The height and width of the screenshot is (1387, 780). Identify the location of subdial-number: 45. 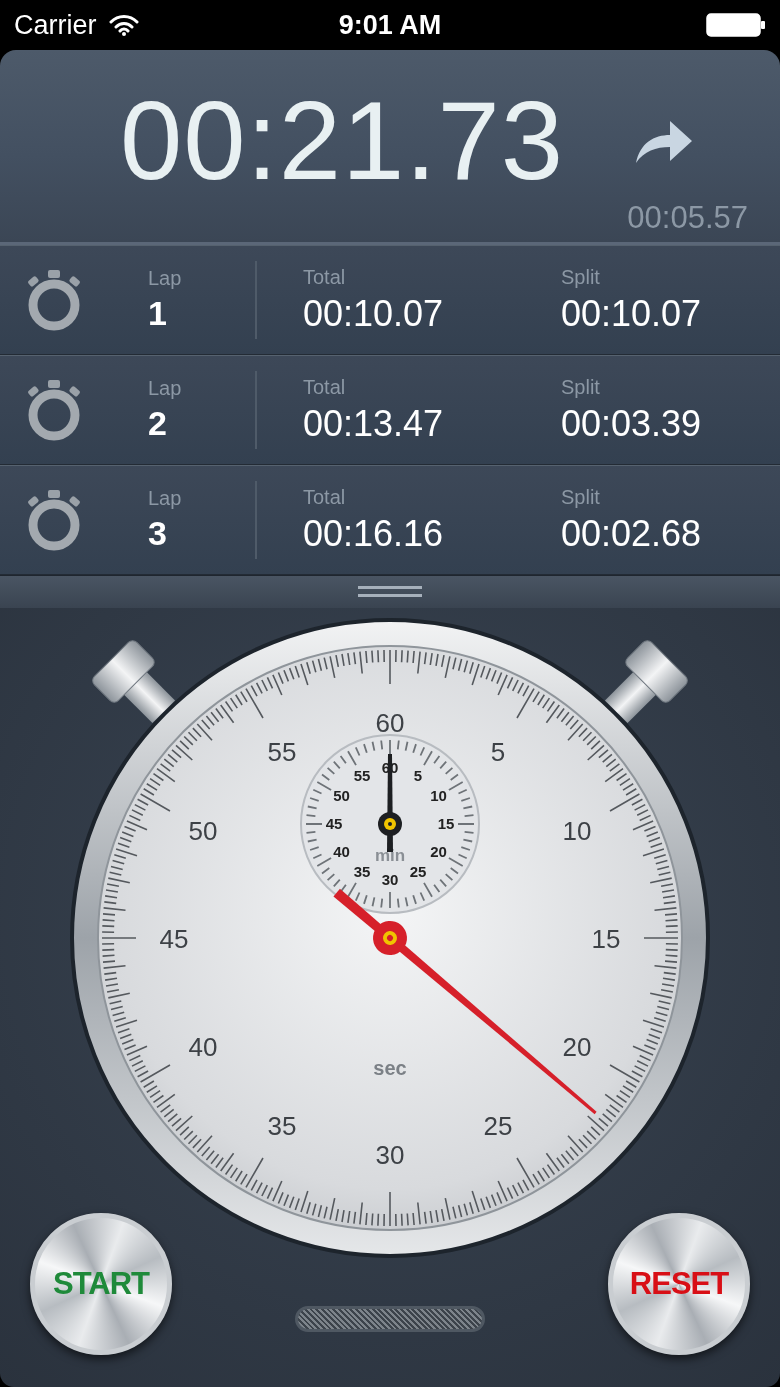
(334, 823).